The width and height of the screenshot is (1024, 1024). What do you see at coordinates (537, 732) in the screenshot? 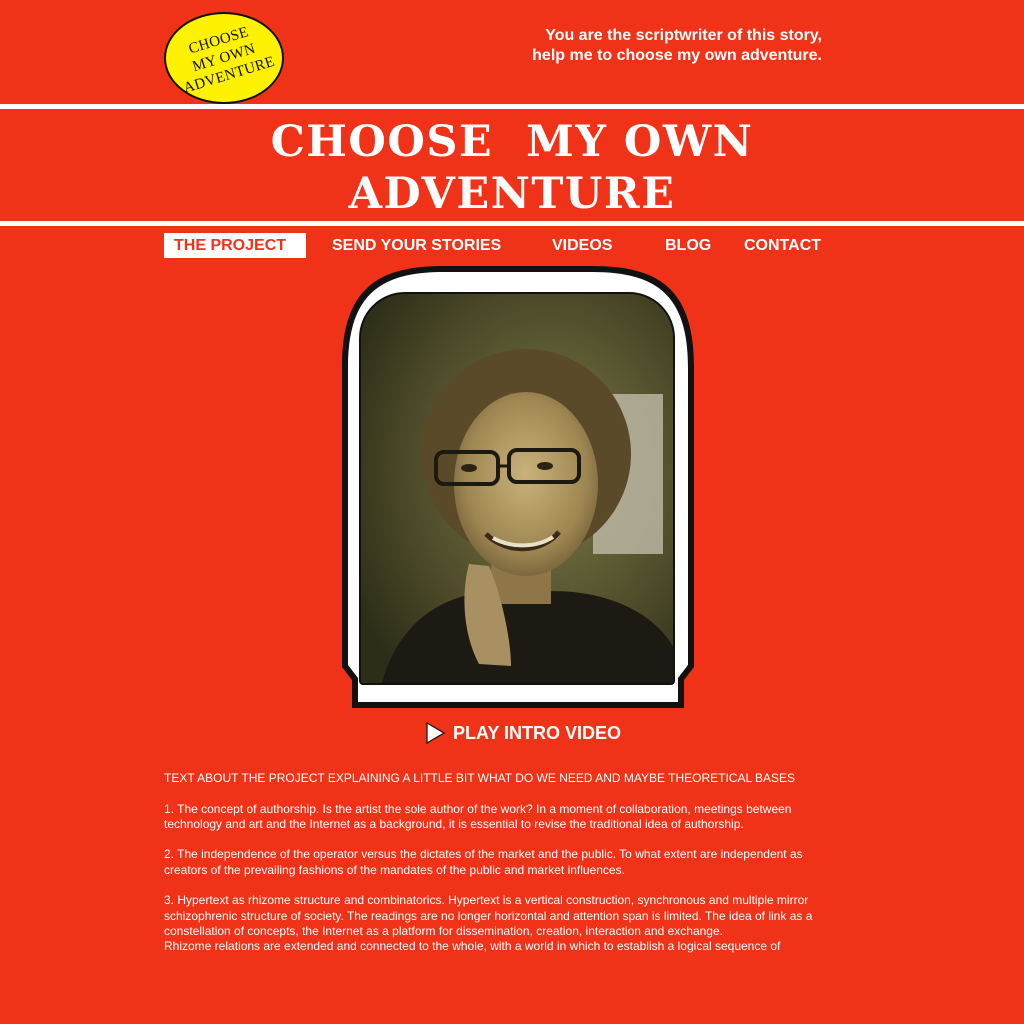
I see `play-intro-video-label: PLAY INTRO VIDEO` at bounding box center [537, 732].